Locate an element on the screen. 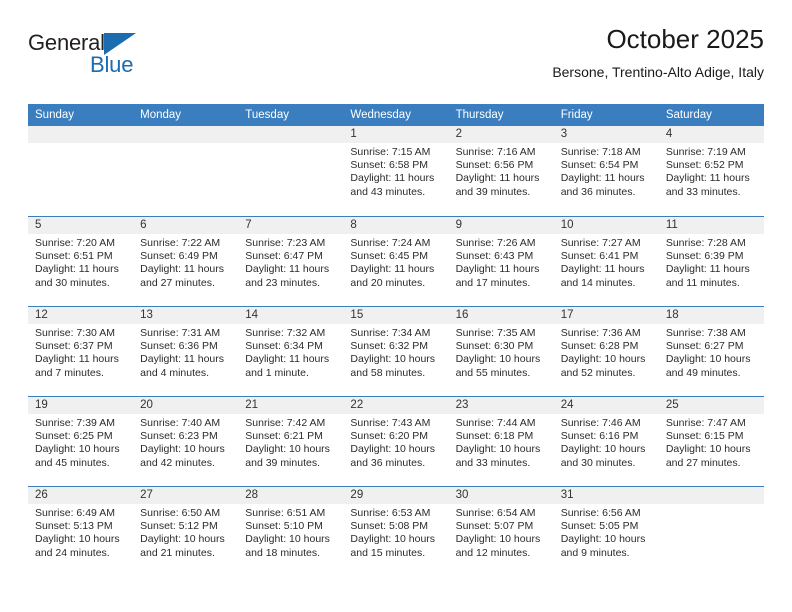 The height and width of the screenshot is (612, 792). daylight-text-line2: and 24 minutes. is located at coordinates (72, 552).